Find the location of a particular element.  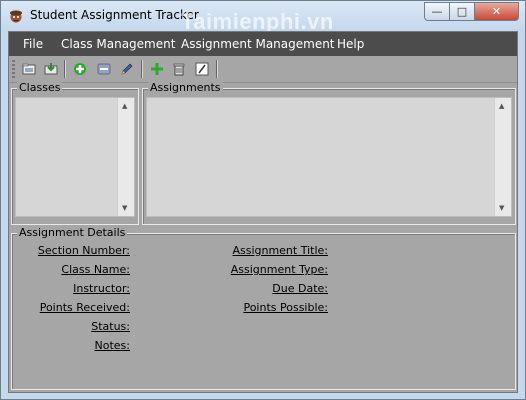

points-possible-label: Points Possible: is located at coordinates (285, 307).